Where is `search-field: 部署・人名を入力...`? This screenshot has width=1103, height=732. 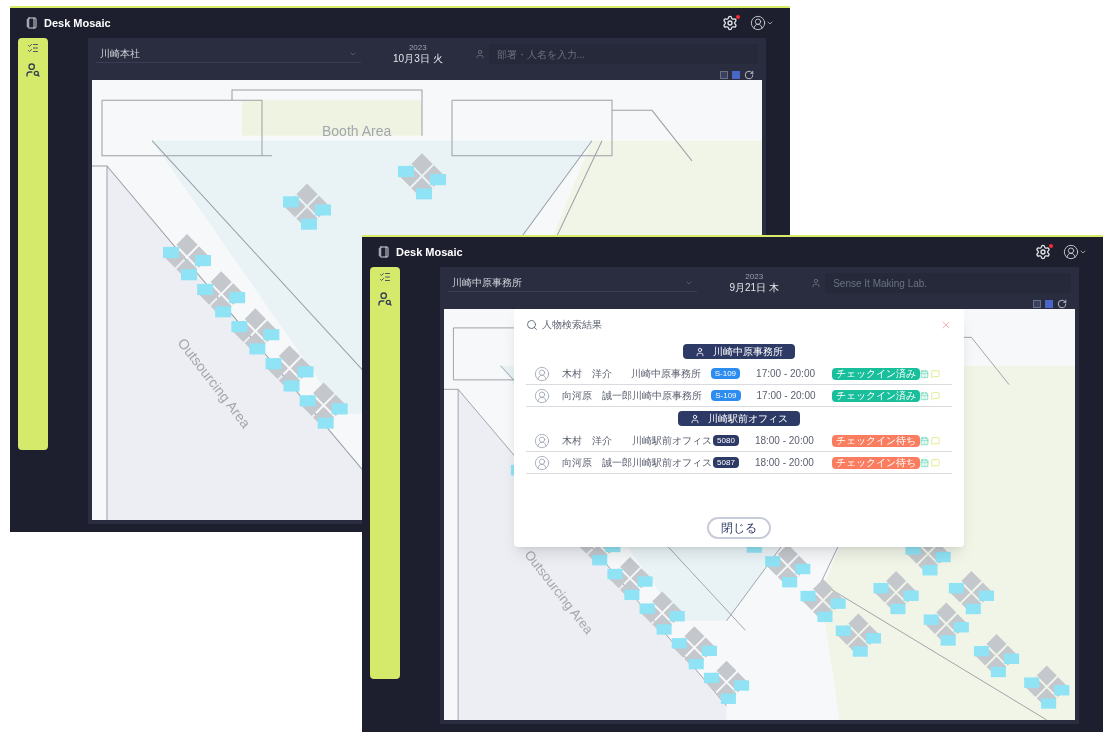
search-field: 部署・人名を入力... is located at coordinates (623, 54).